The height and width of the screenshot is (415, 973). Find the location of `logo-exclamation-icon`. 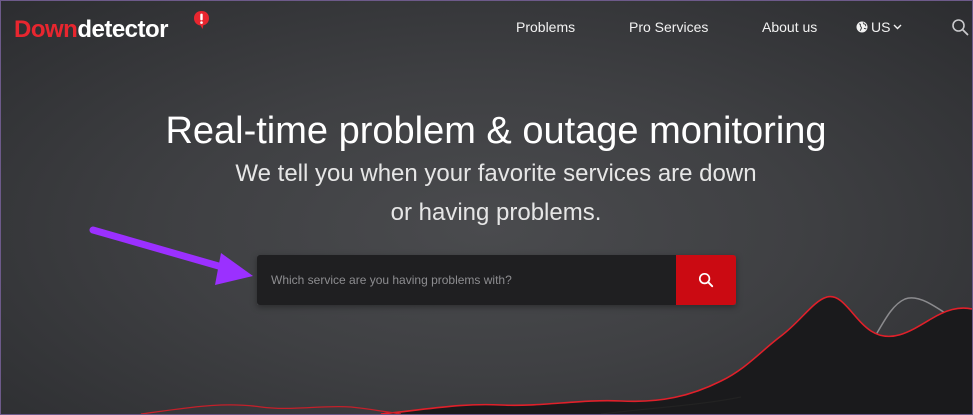

logo-exclamation-icon is located at coordinates (201, 20).